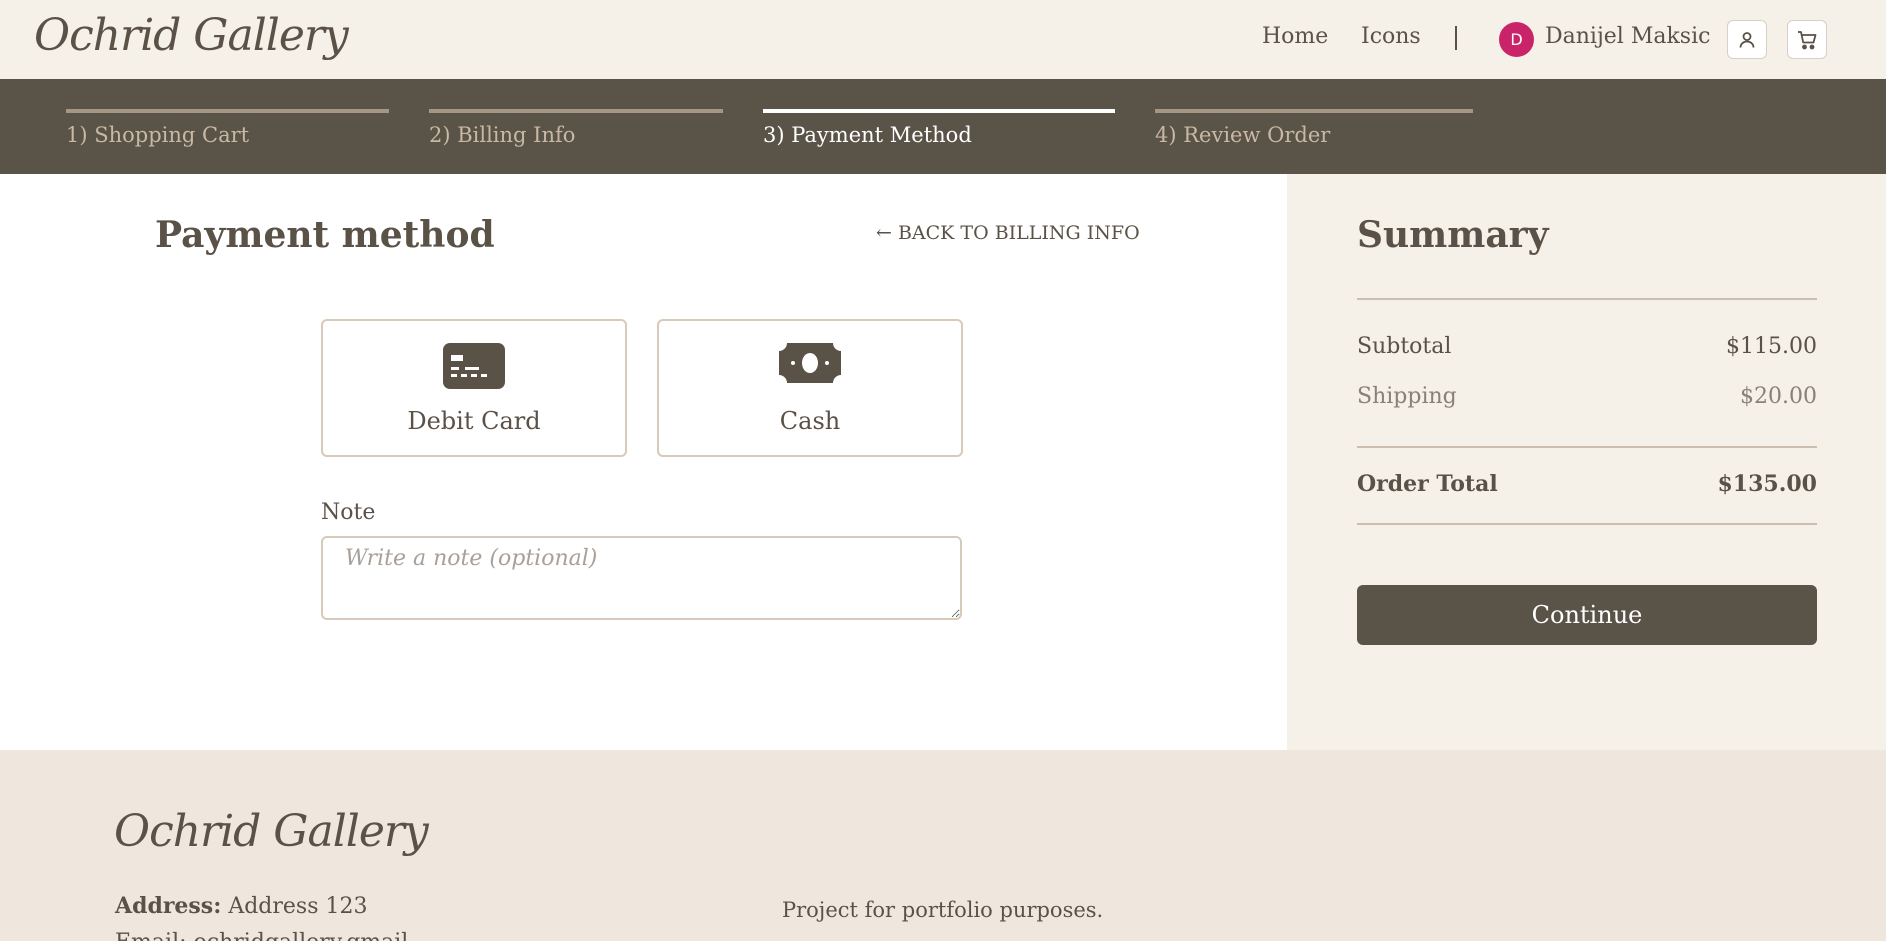  I want to click on note-field, so click(641, 578).